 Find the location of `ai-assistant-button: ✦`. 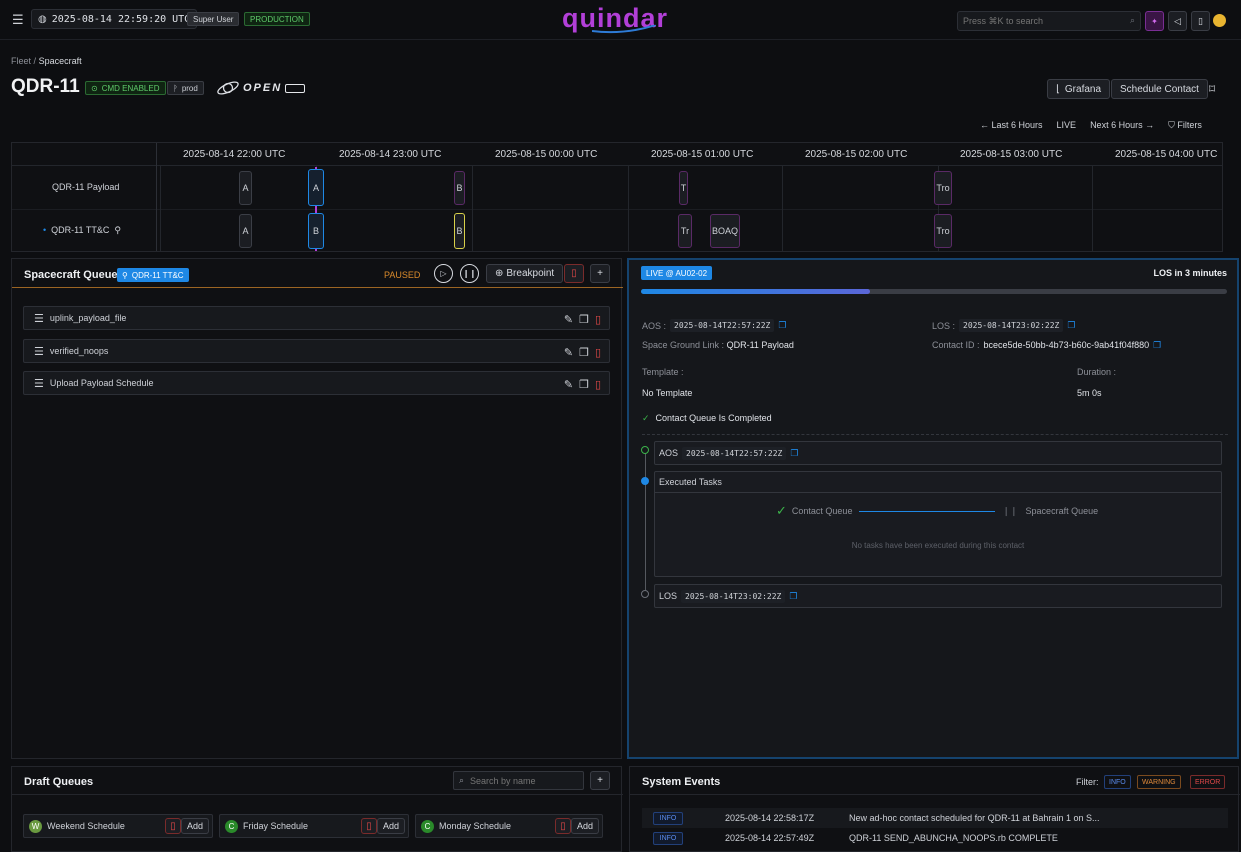

ai-assistant-button: ✦ is located at coordinates (1154, 21).